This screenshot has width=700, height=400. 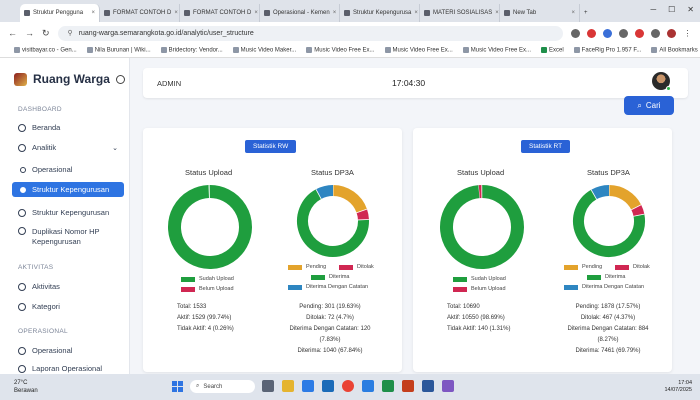 I want to click on rt-card-title: Statistik RT, so click(x=546, y=146).